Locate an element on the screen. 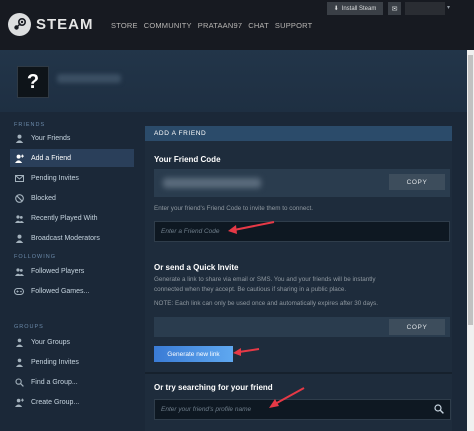  notifications-button: ✉ is located at coordinates (394, 8).